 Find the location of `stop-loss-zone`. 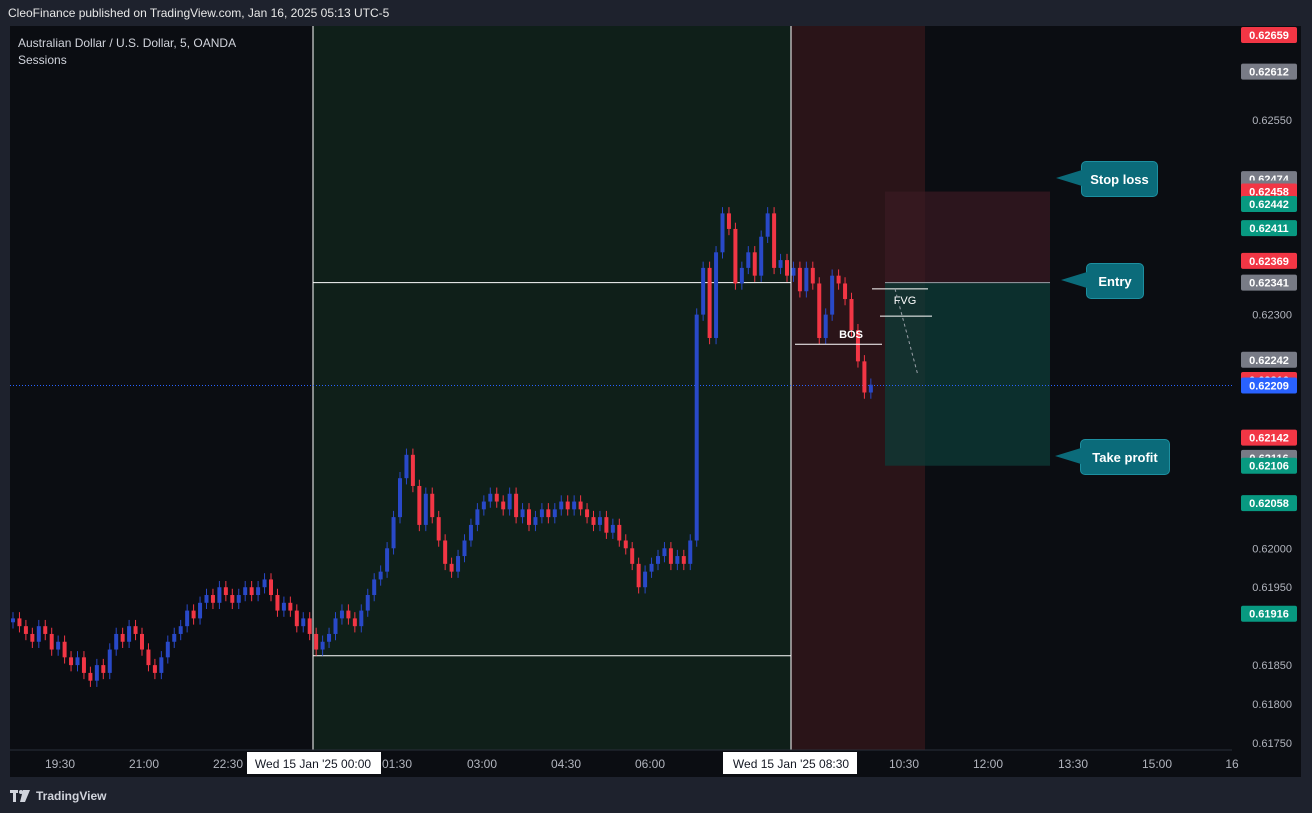

stop-loss-zone is located at coordinates (967, 237).